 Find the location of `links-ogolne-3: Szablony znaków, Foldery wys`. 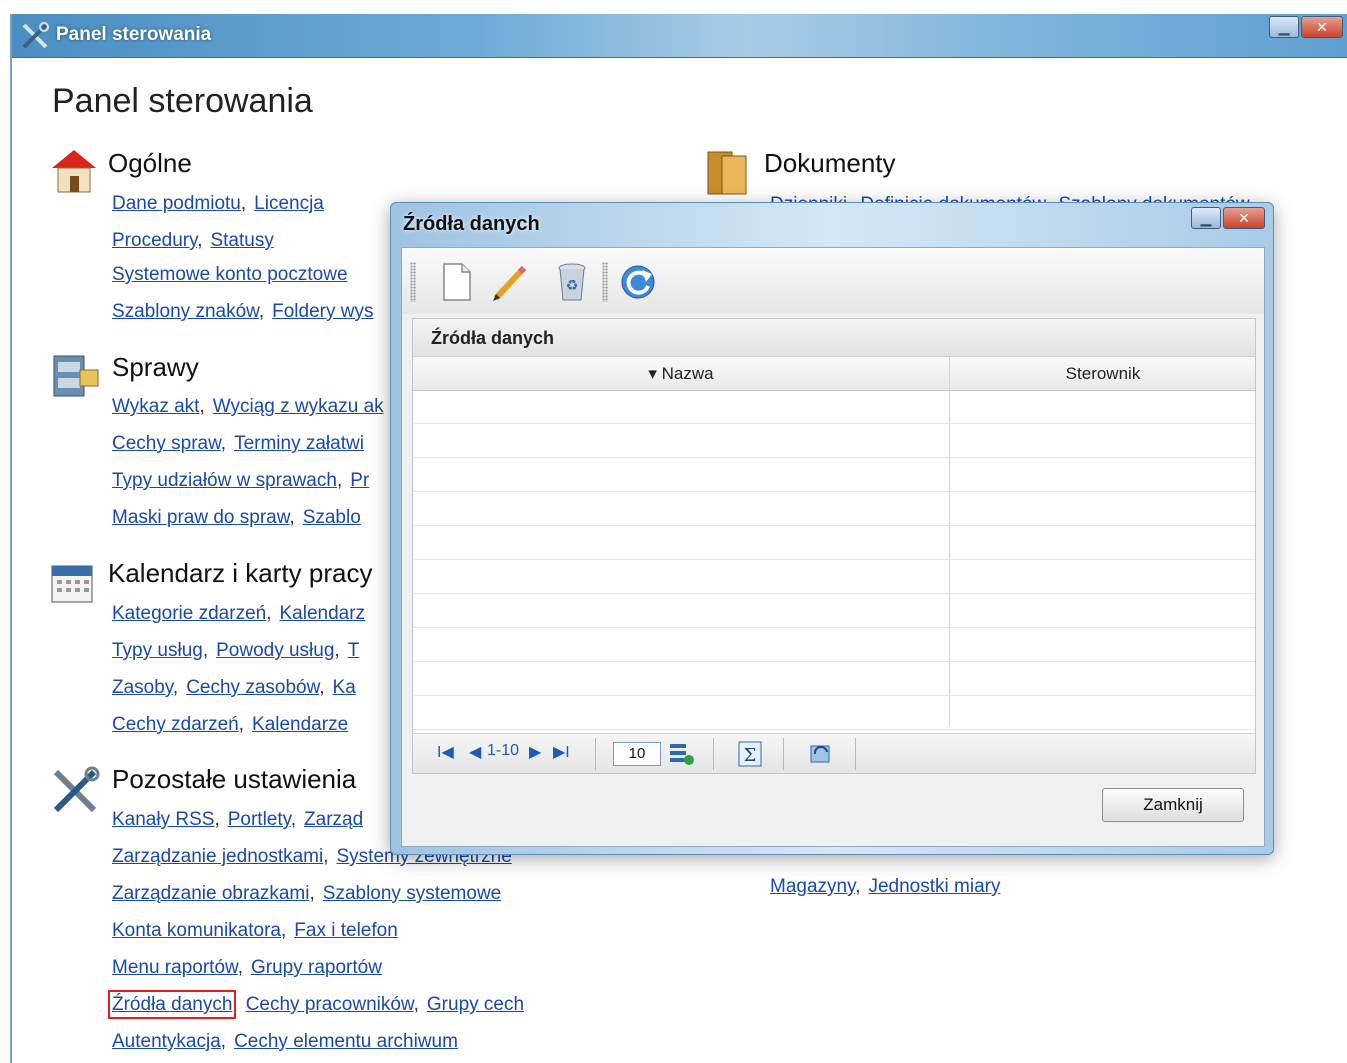

links-ogolne-3: Szablony znaków, Foldery wys is located at coordinates (242, 312).